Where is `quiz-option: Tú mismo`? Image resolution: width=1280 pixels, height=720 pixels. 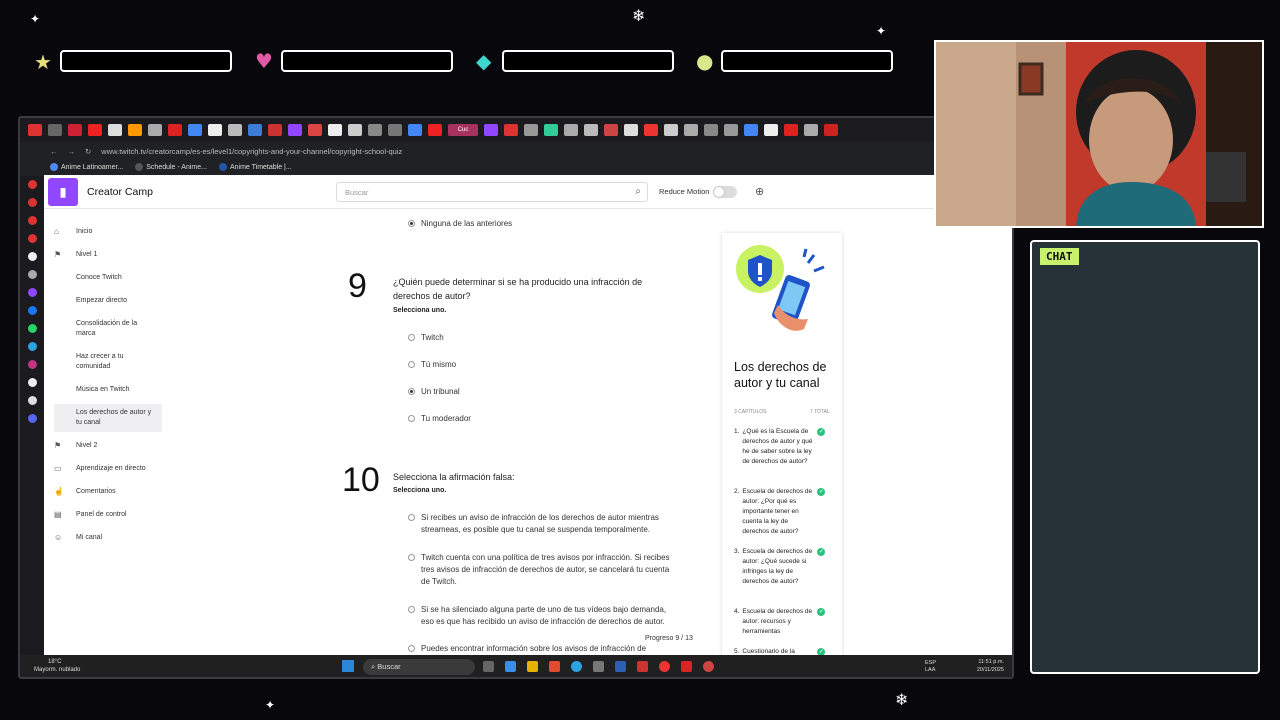
quiz-option: Tú mismo is located at coordinates (432, 365).